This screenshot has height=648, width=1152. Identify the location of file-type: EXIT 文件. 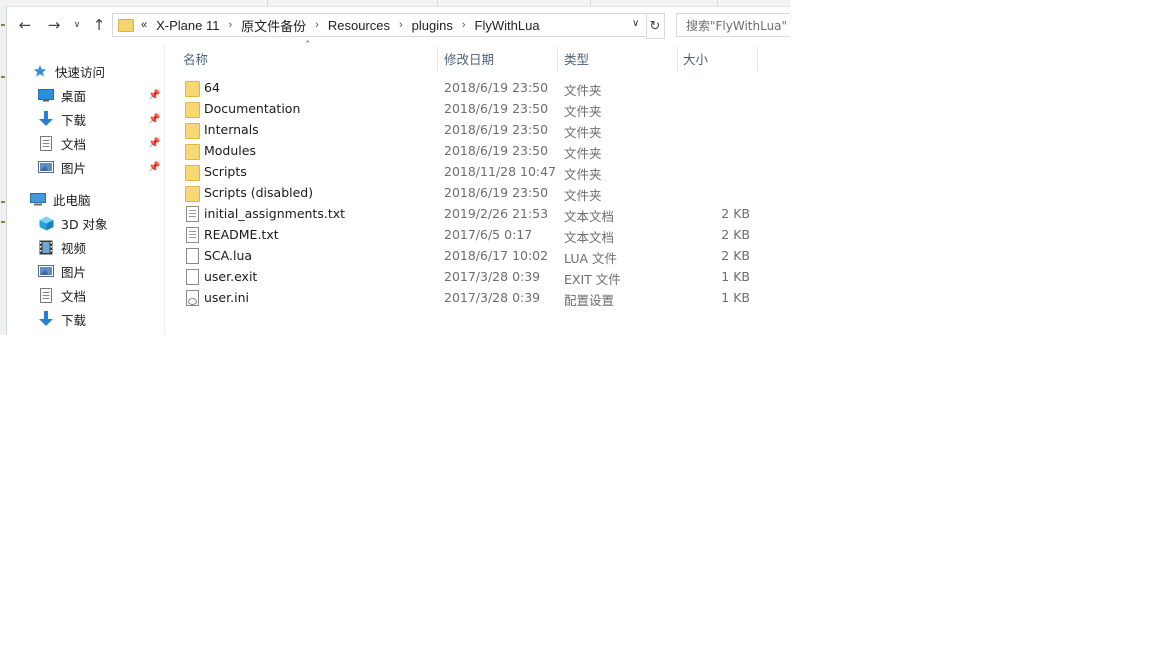
(592, 279).